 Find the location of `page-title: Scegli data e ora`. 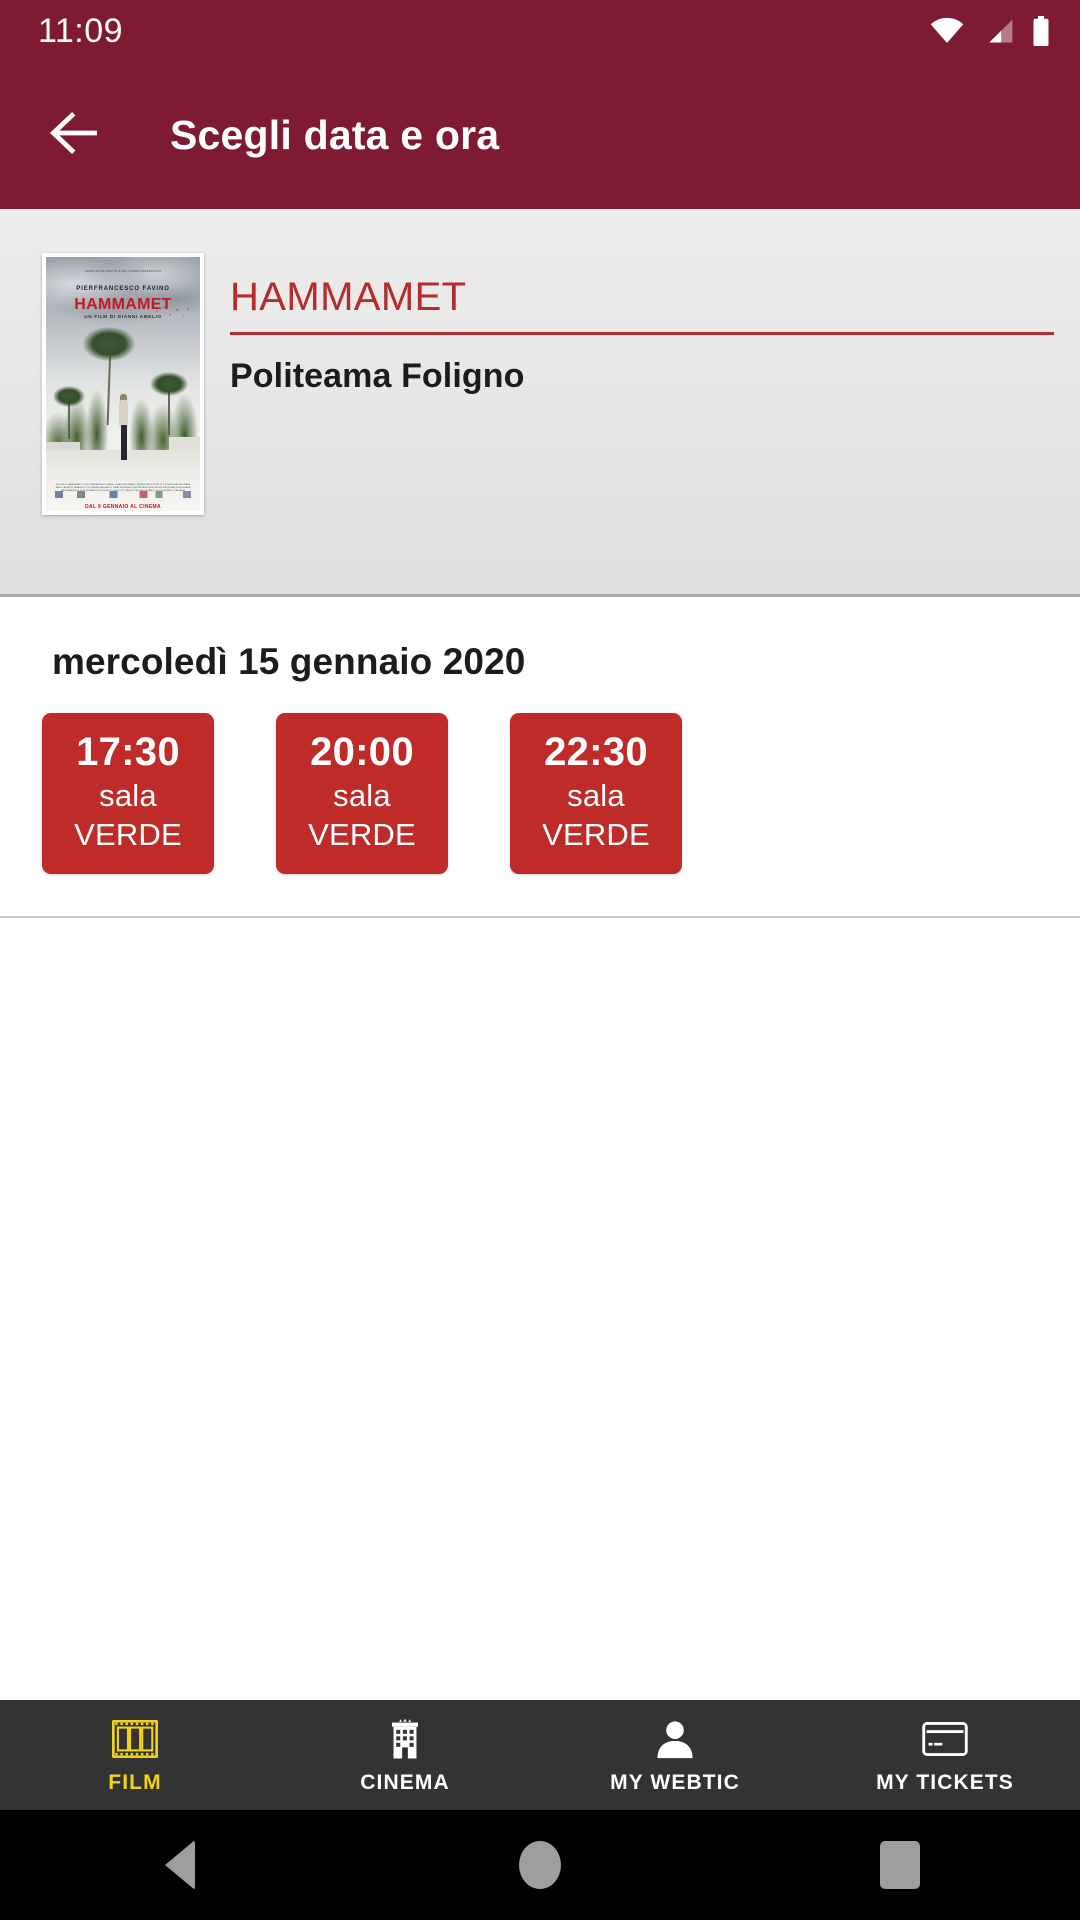

page-title: Scegli data e ora is located at coordinates (335, 135).